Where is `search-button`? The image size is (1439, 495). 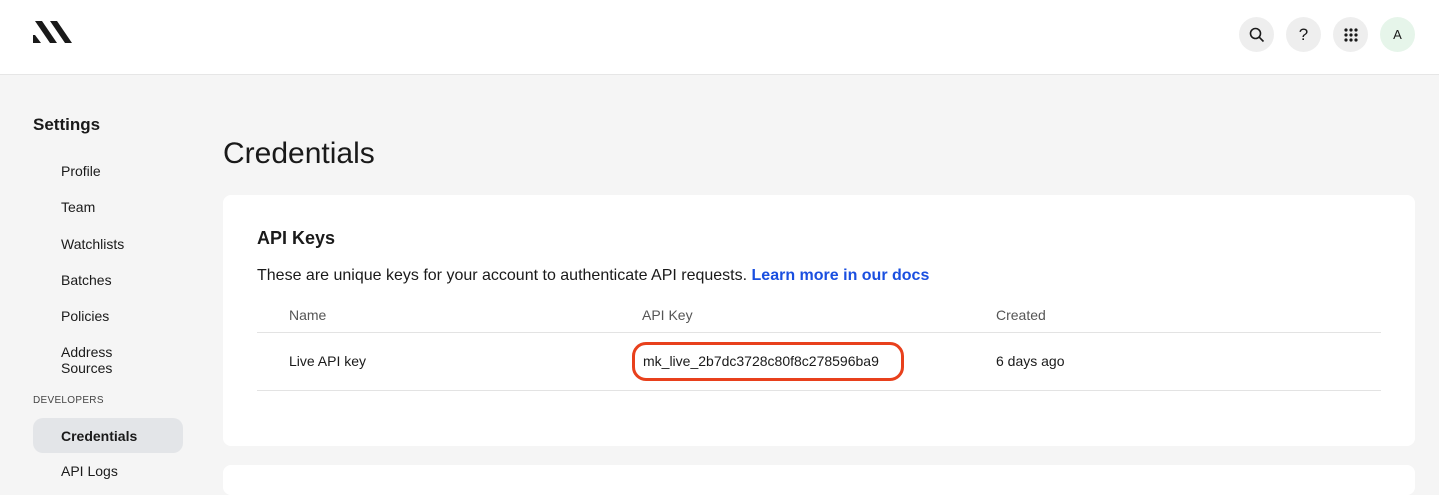
search-button is located at coordinates (1256, 34).